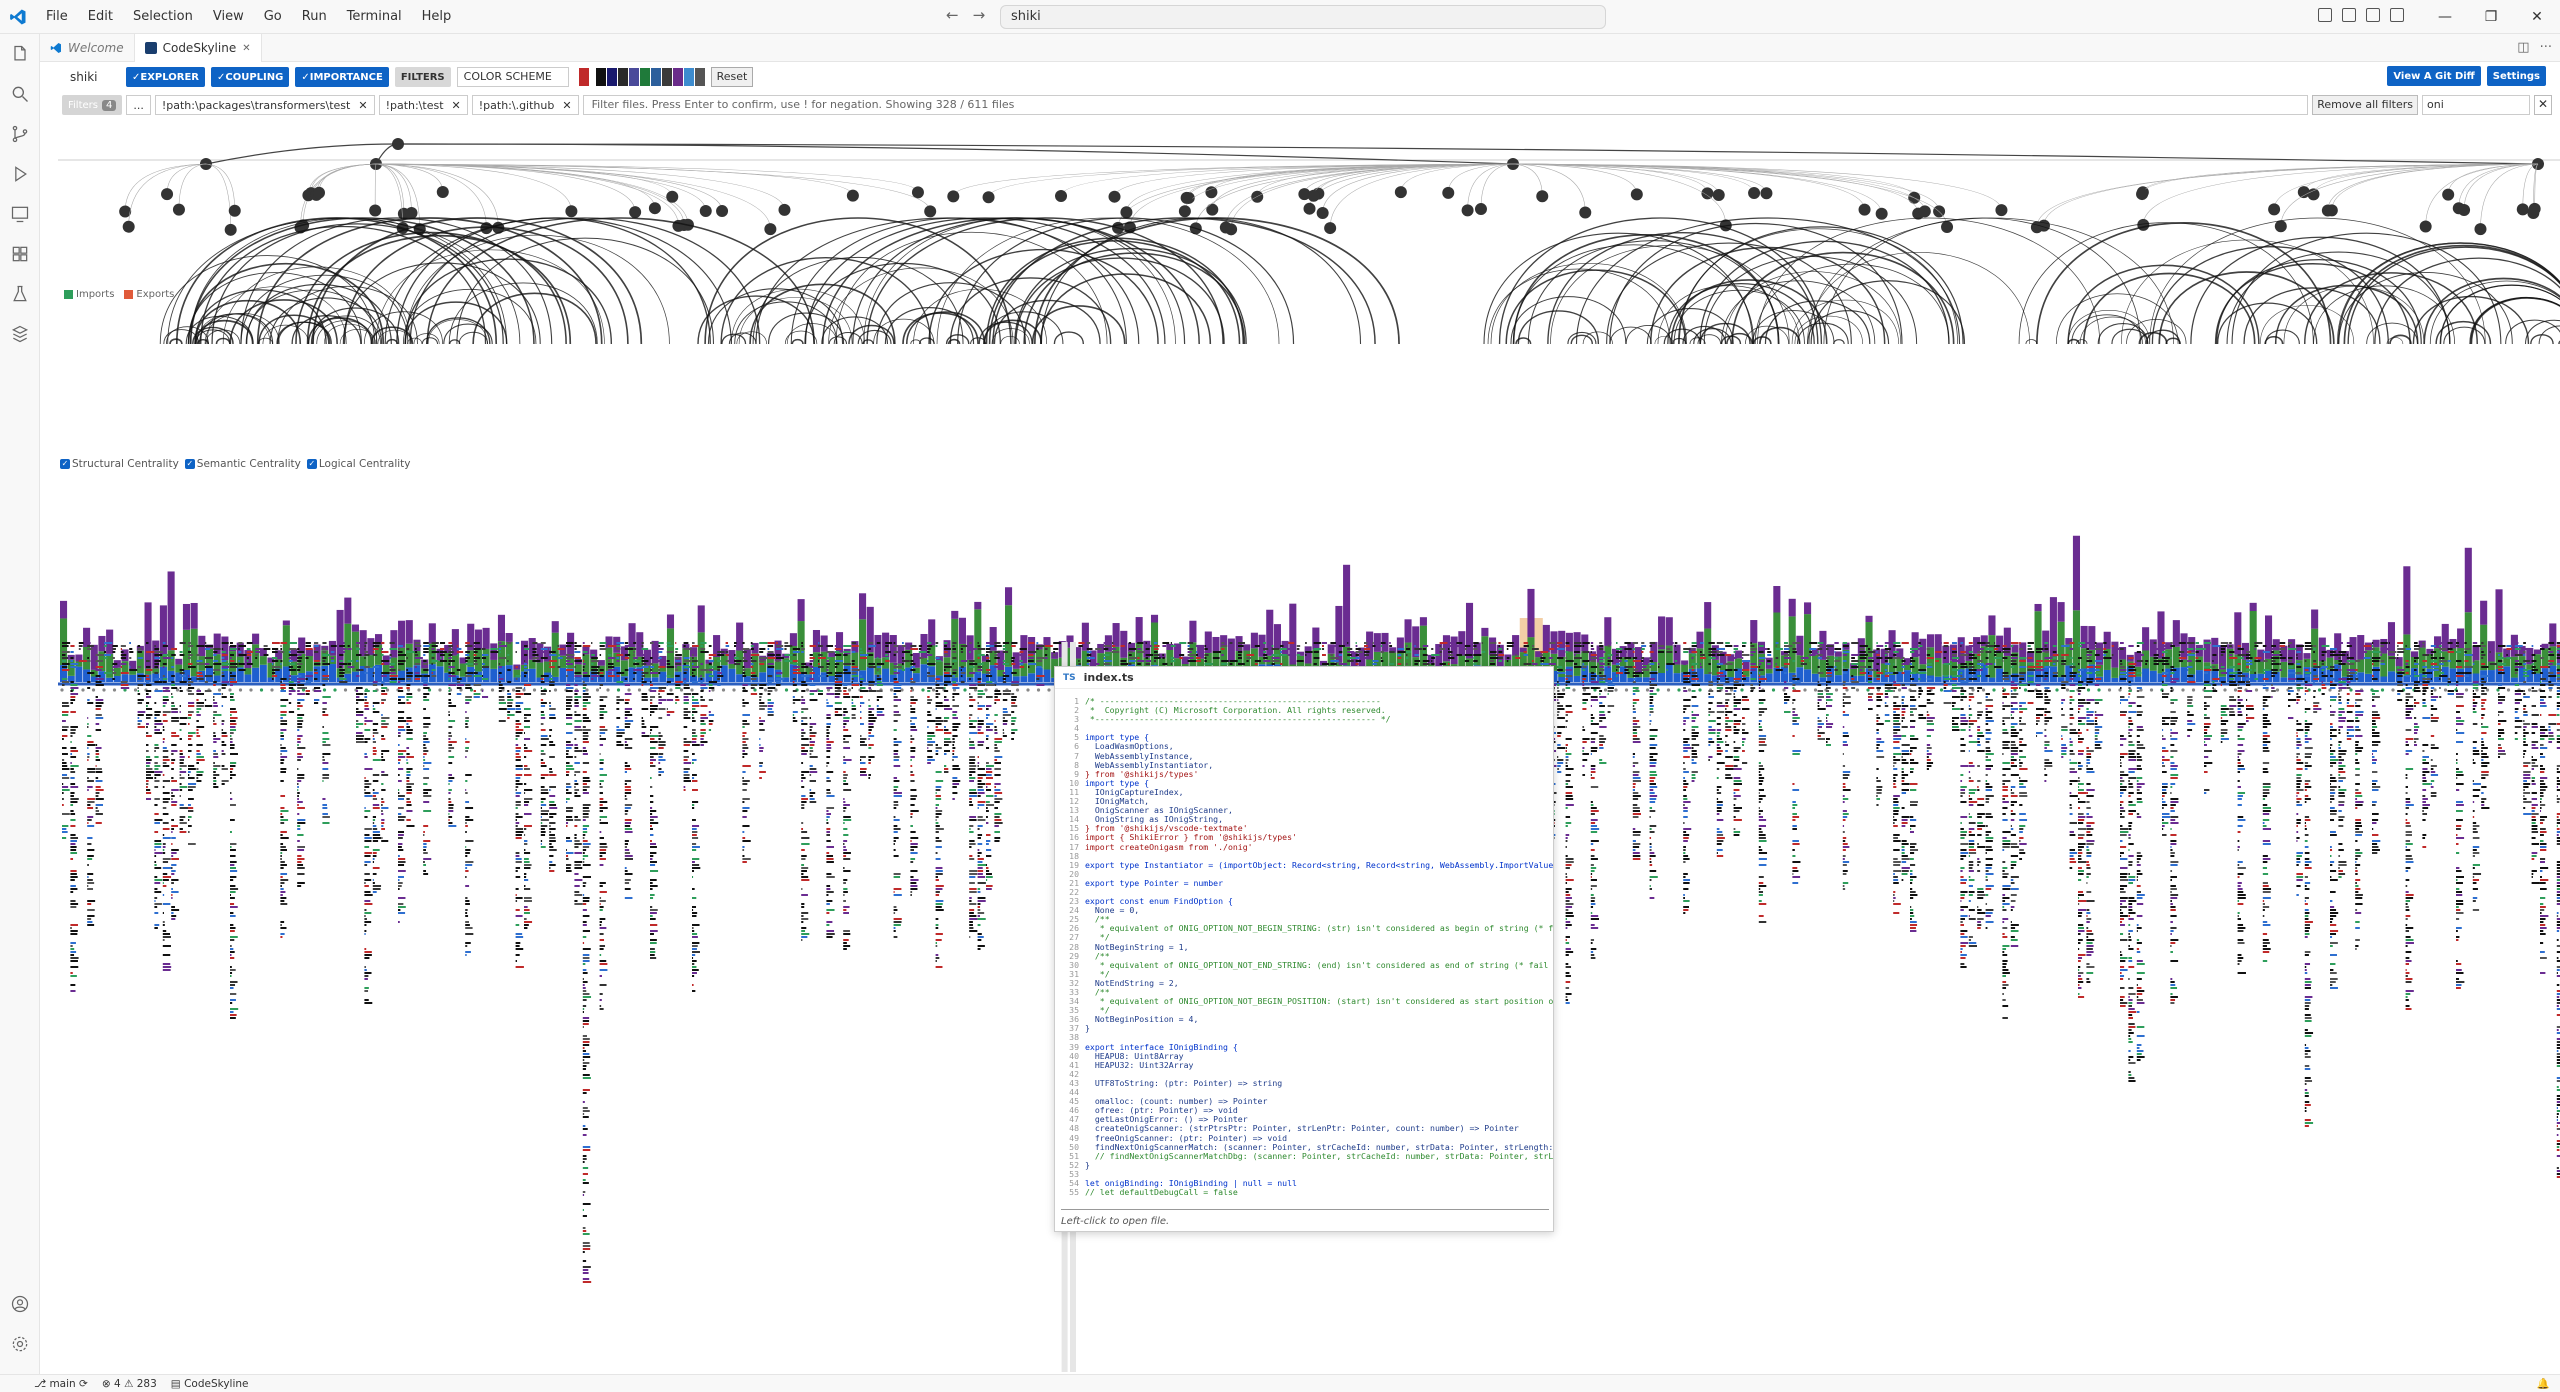 This screenshot has height=1392, width=2560. Describe the element at coordinates (228, 17) in the screenshot. I see `menu-item-view: View` at that location.